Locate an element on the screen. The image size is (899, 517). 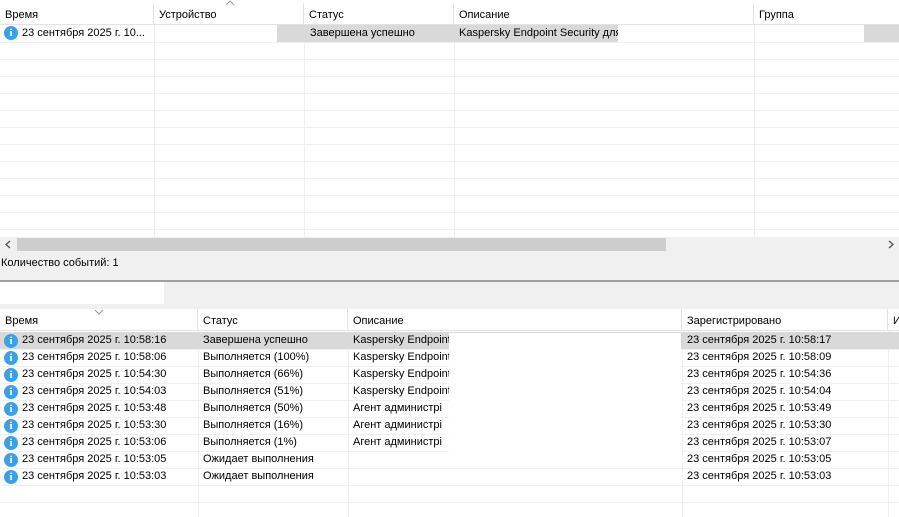
cell-registered: 23 сентября 2025 г. 10:58:17 is located at coordinates (759, 340).